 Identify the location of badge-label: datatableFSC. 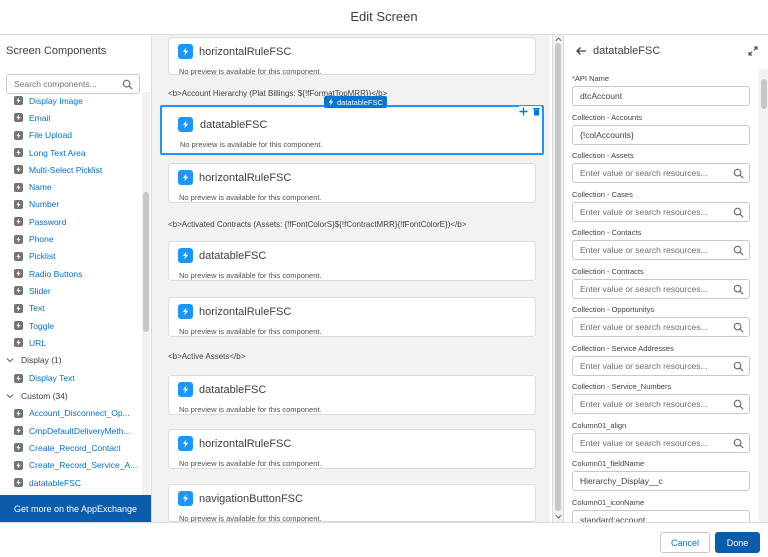
(360, 102).